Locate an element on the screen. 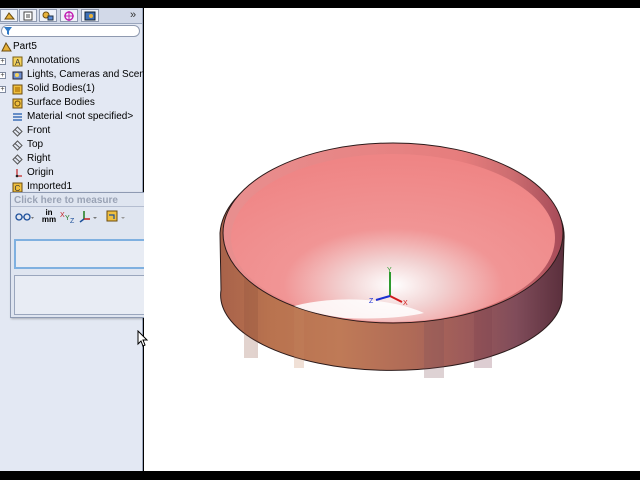  triad-x-label: X is located at coordinates (405, 303).